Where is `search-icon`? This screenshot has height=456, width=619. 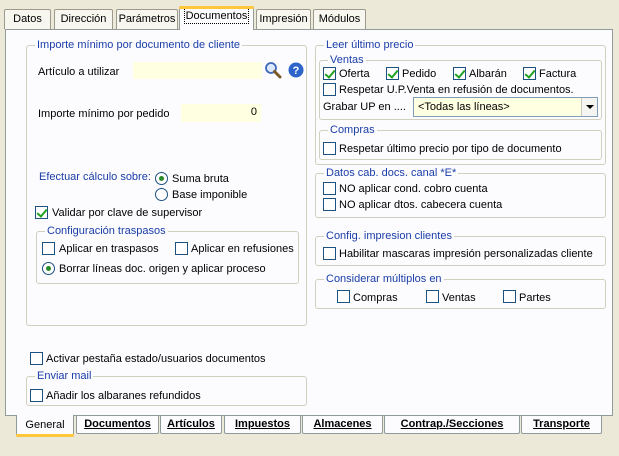 search-icon is located at coordinates (273, 70).